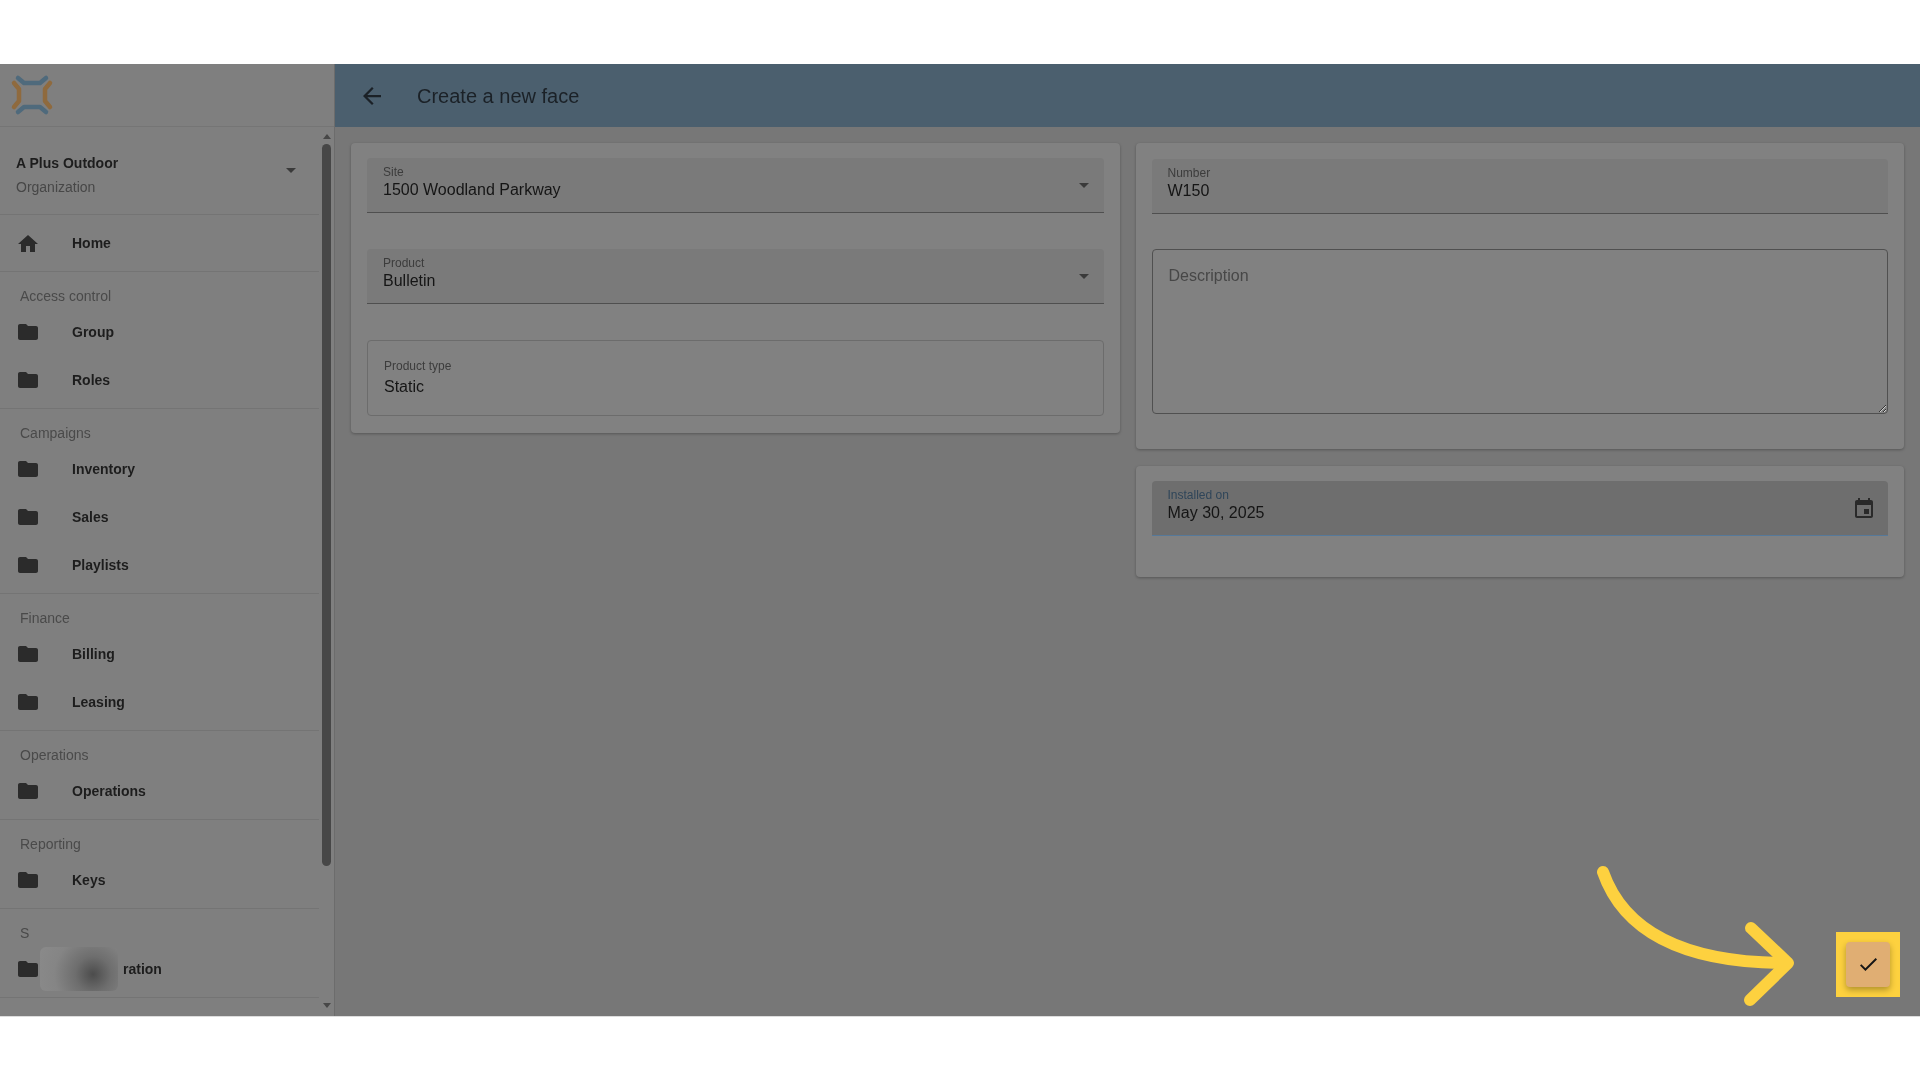 Image resolution: width=1920 pixels, height=1080 pixels. What do you see at coordinates (1519, 508) in the screenshot?
I see `date-field: Installed on May 30, 2025` at bounding box center [1519, 508].